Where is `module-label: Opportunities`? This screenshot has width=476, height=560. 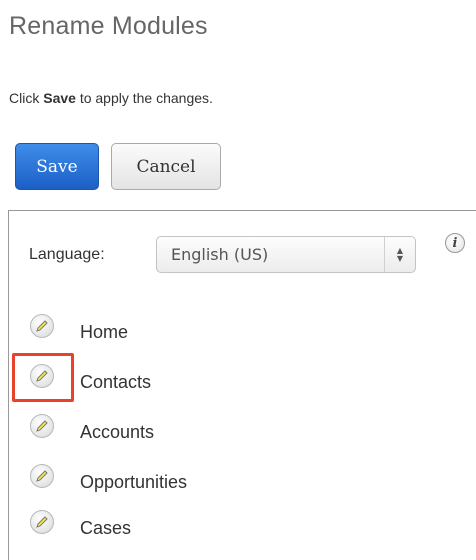 module-label: Opportunities is located at coordinates (134, 482).